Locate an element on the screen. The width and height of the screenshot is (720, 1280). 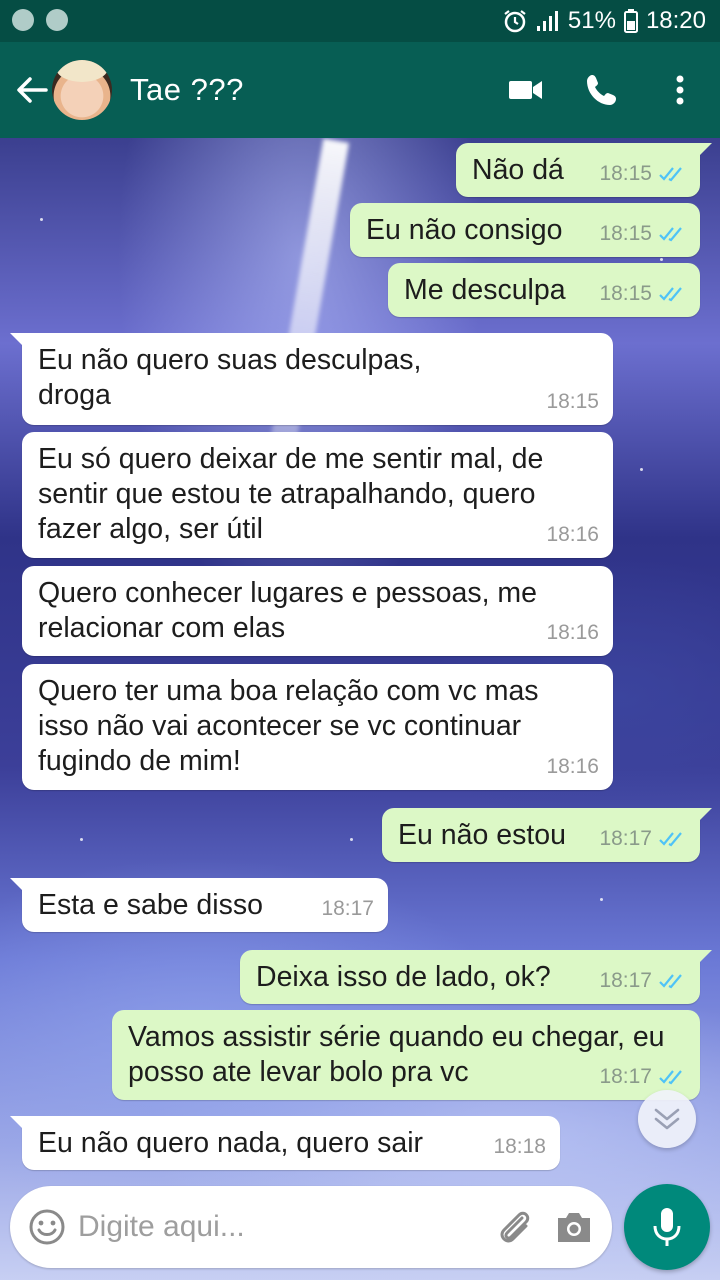
scroll-to-bottom-button is located at coordinates (667, 1119).